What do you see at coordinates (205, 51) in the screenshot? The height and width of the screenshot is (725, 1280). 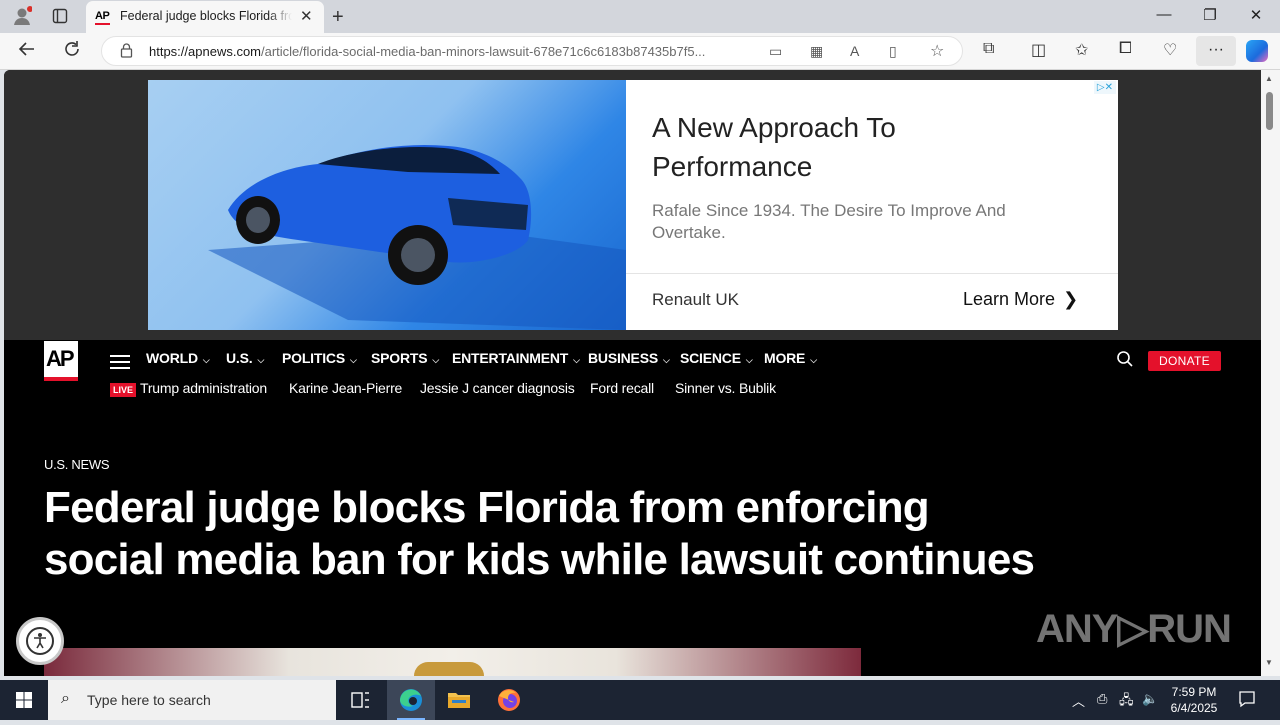 I see `url-host: https://apnews.com` at bounding box center [205, 51].